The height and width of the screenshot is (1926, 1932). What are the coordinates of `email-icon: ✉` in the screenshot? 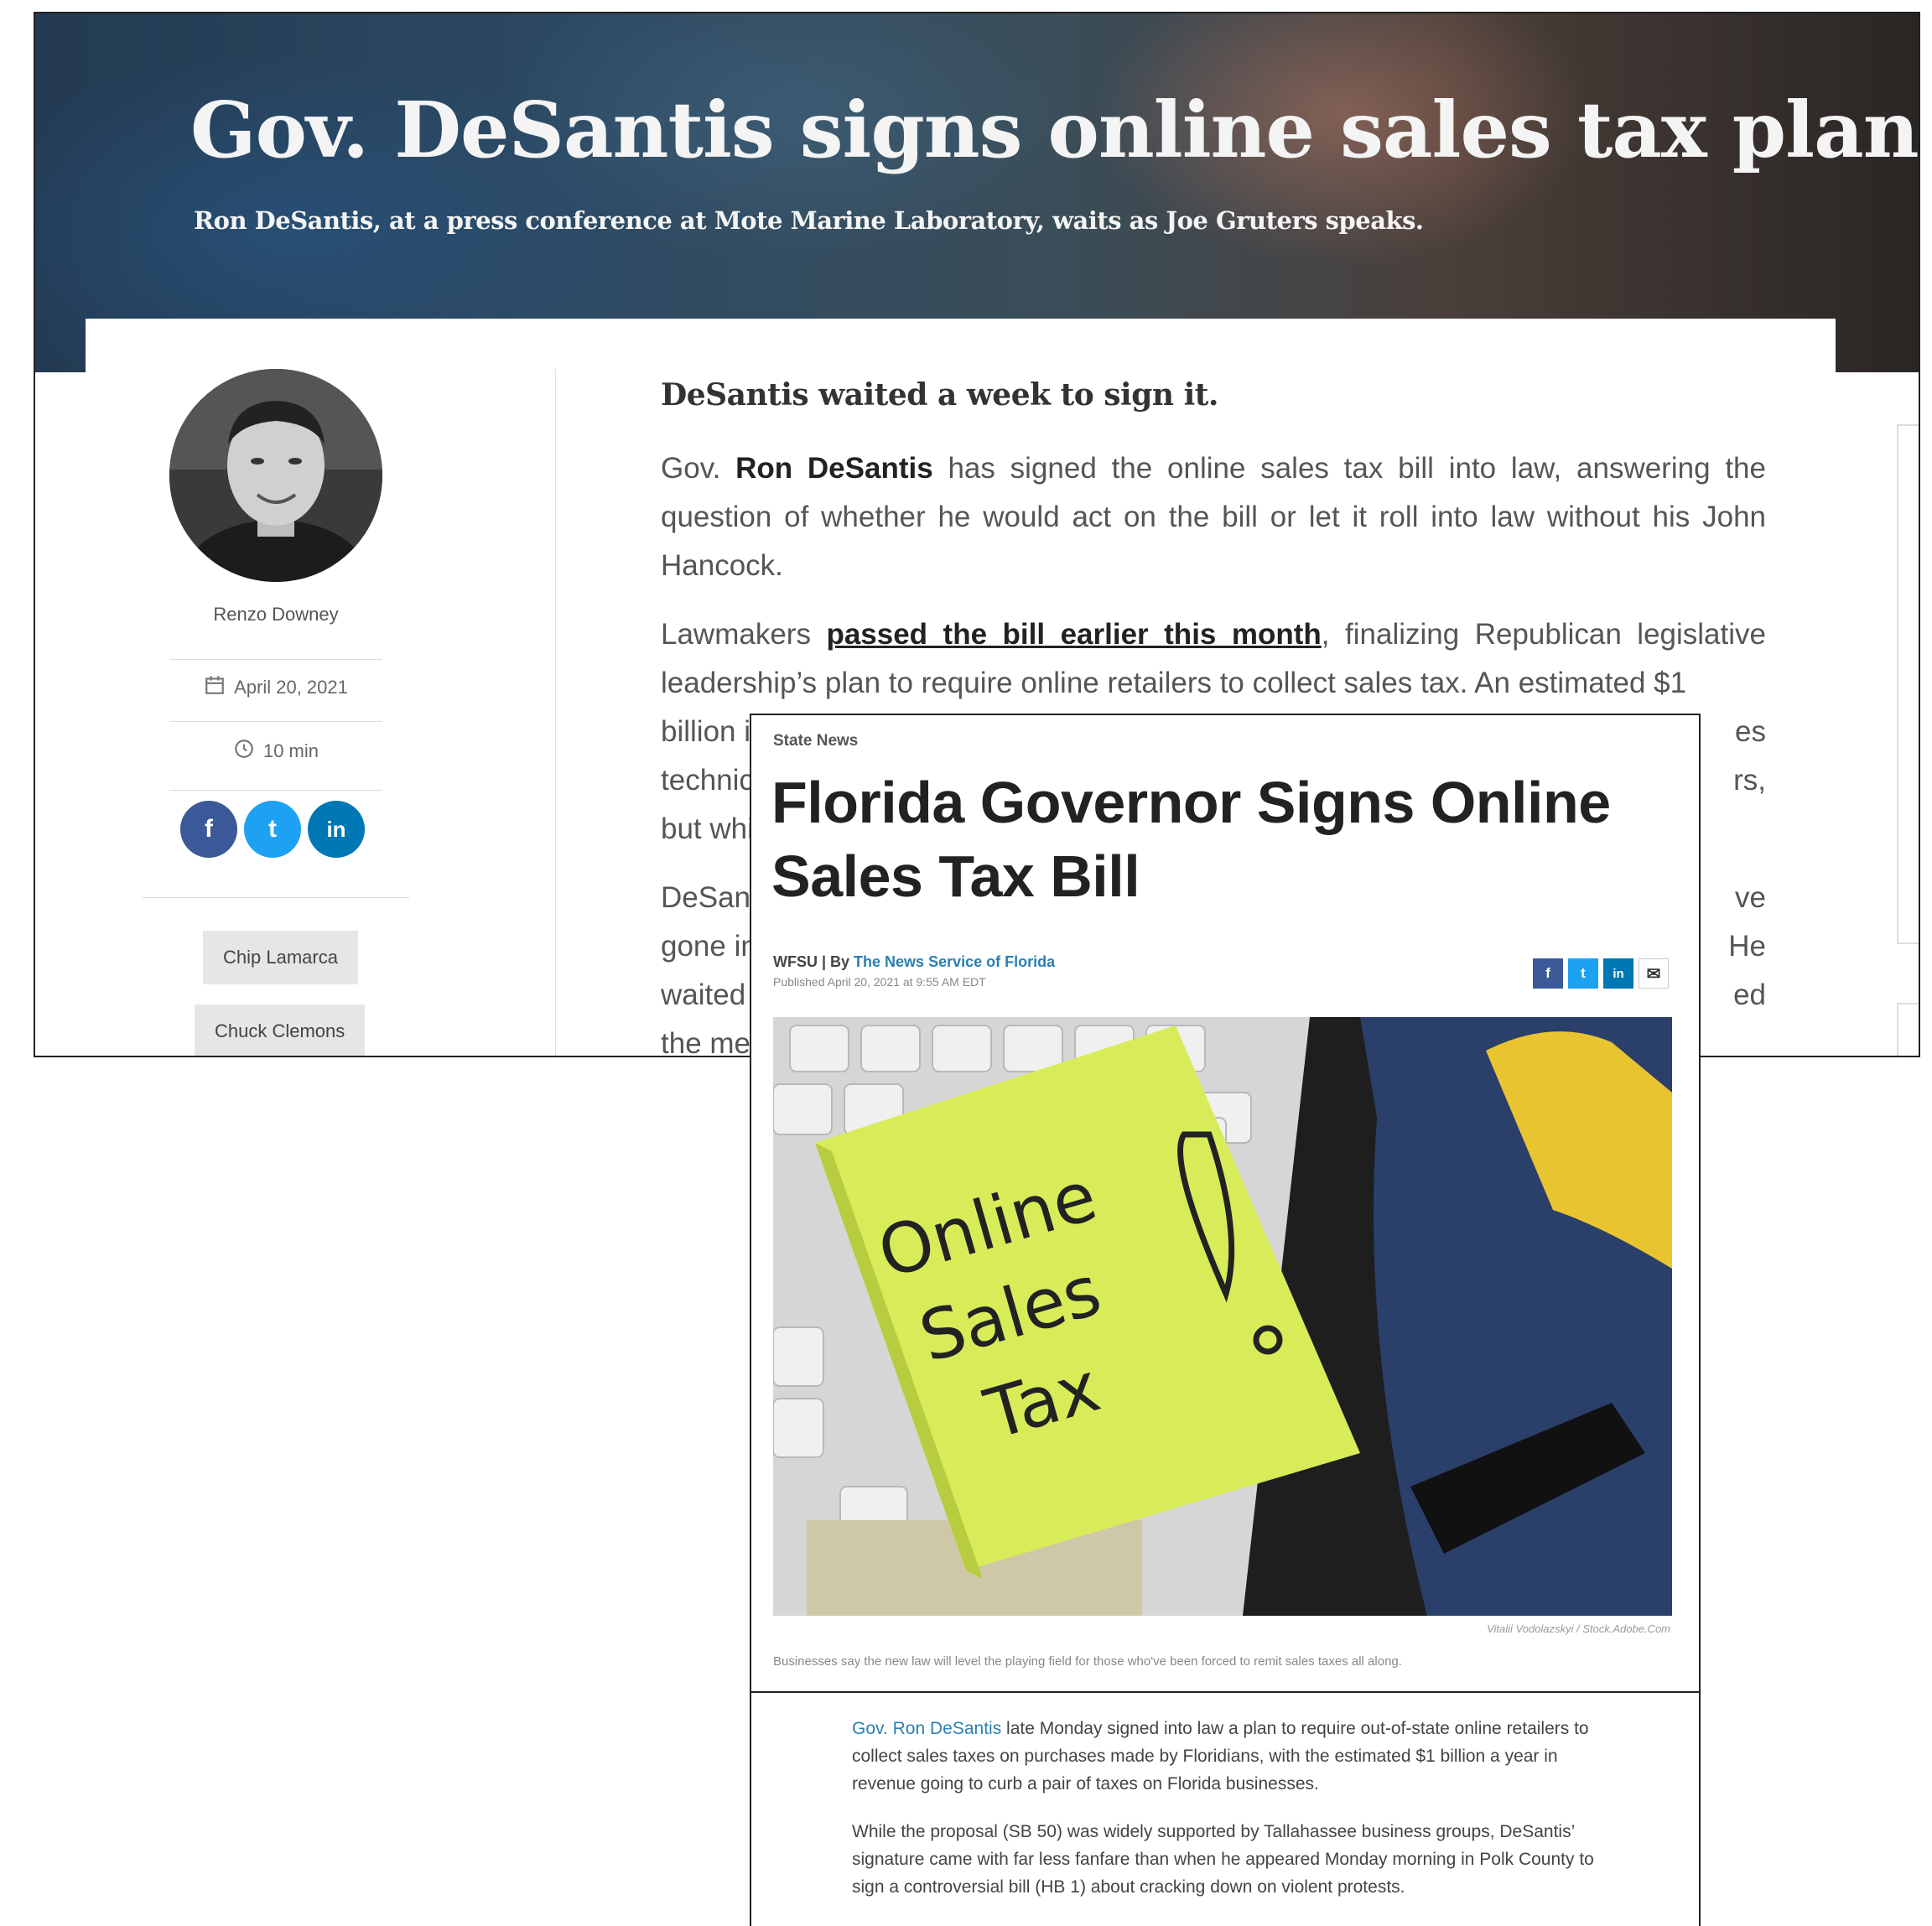 It's located at (1653, 974).